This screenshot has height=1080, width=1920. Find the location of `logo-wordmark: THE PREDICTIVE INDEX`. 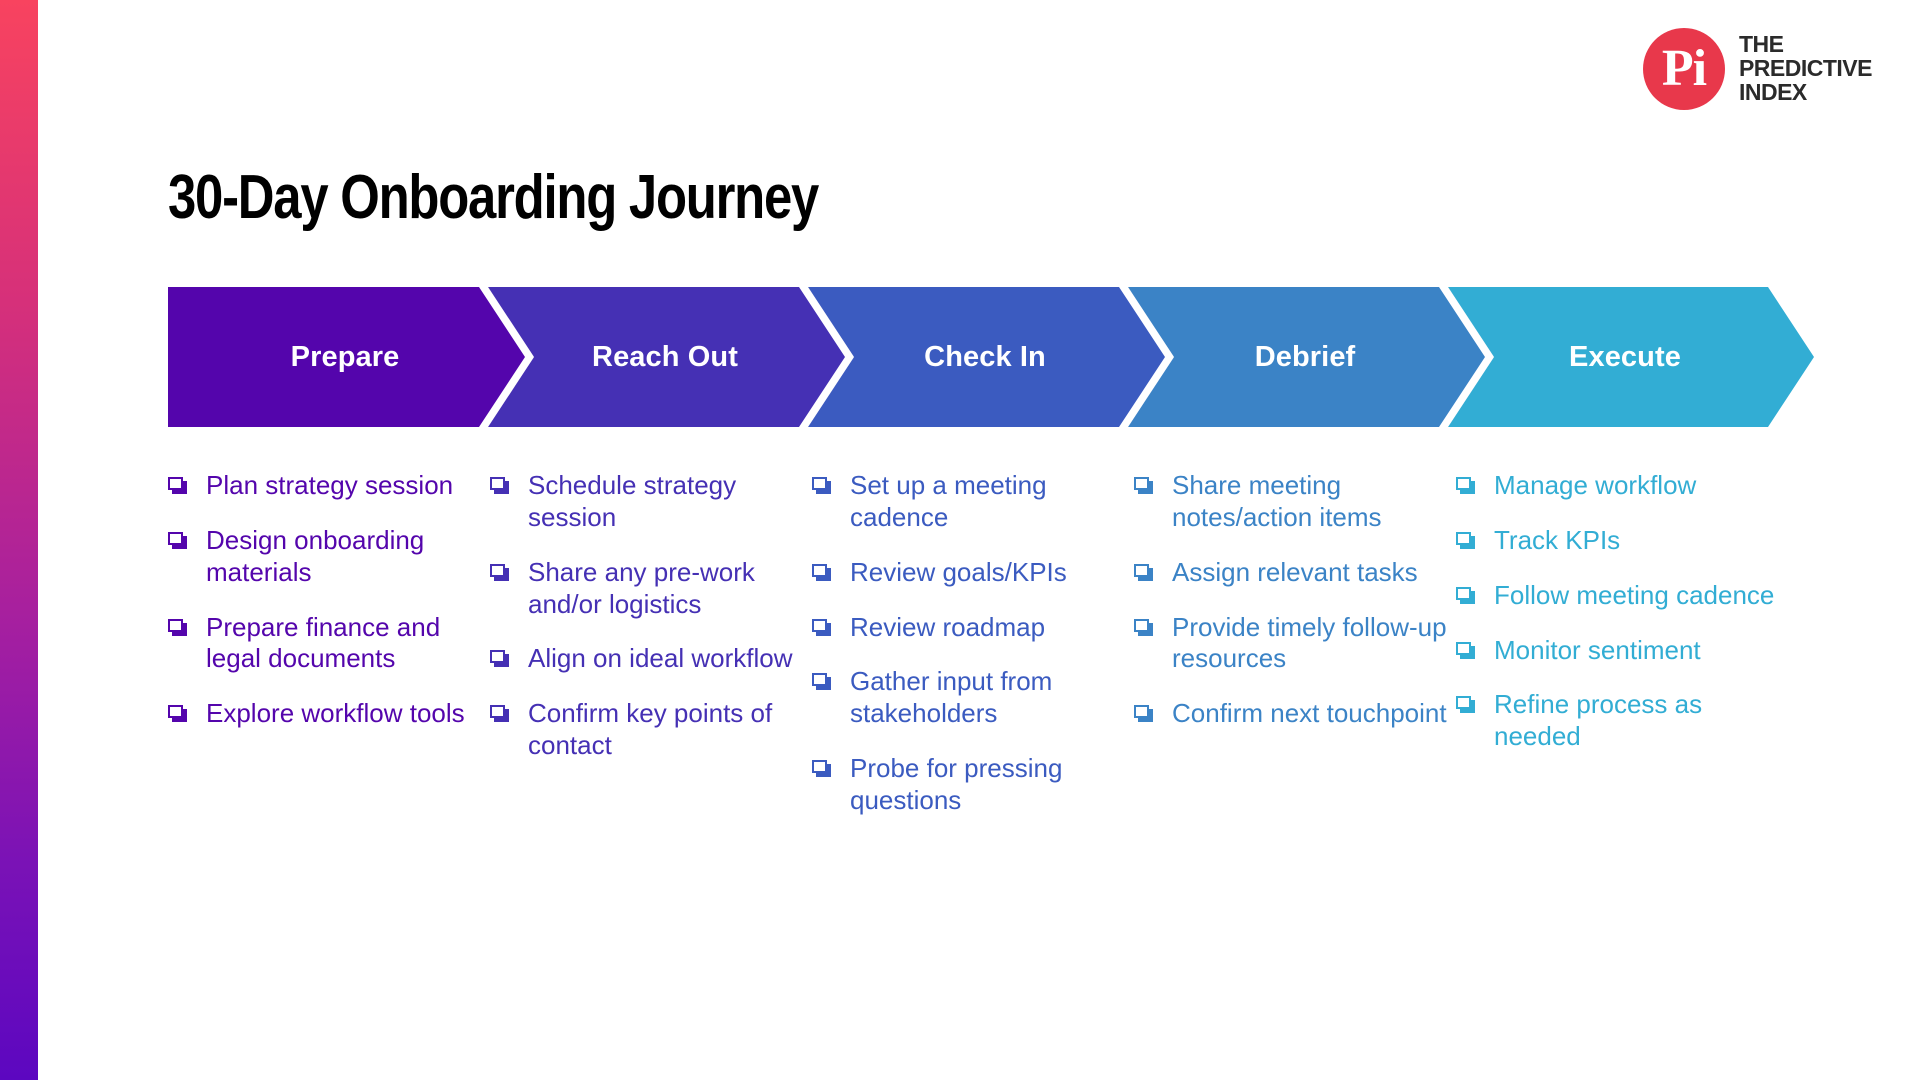

logo-wordmark: THE PREDICTIVE INDEX is located at coordinates (1805, 68).